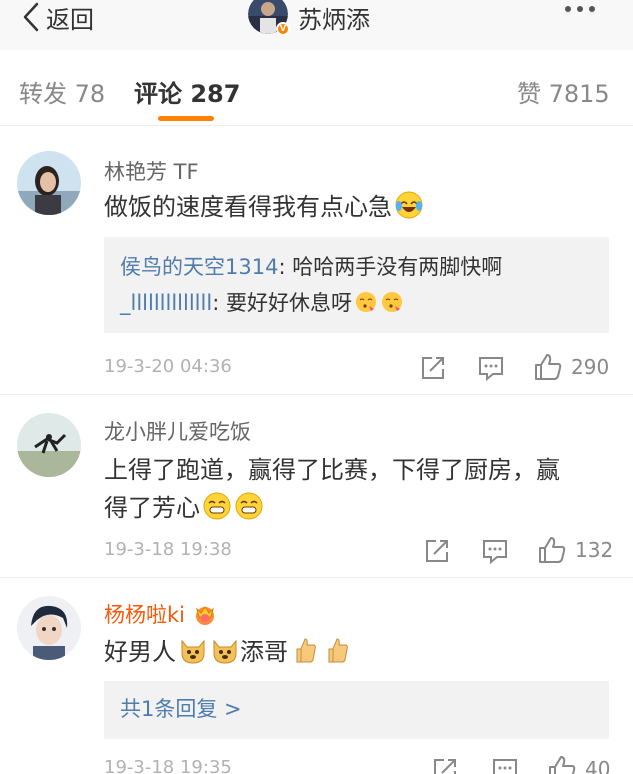 The image size is (633, 774). I want to click on comment-text-content: 做饭的速度看得我有点心急, so click(248, 207).